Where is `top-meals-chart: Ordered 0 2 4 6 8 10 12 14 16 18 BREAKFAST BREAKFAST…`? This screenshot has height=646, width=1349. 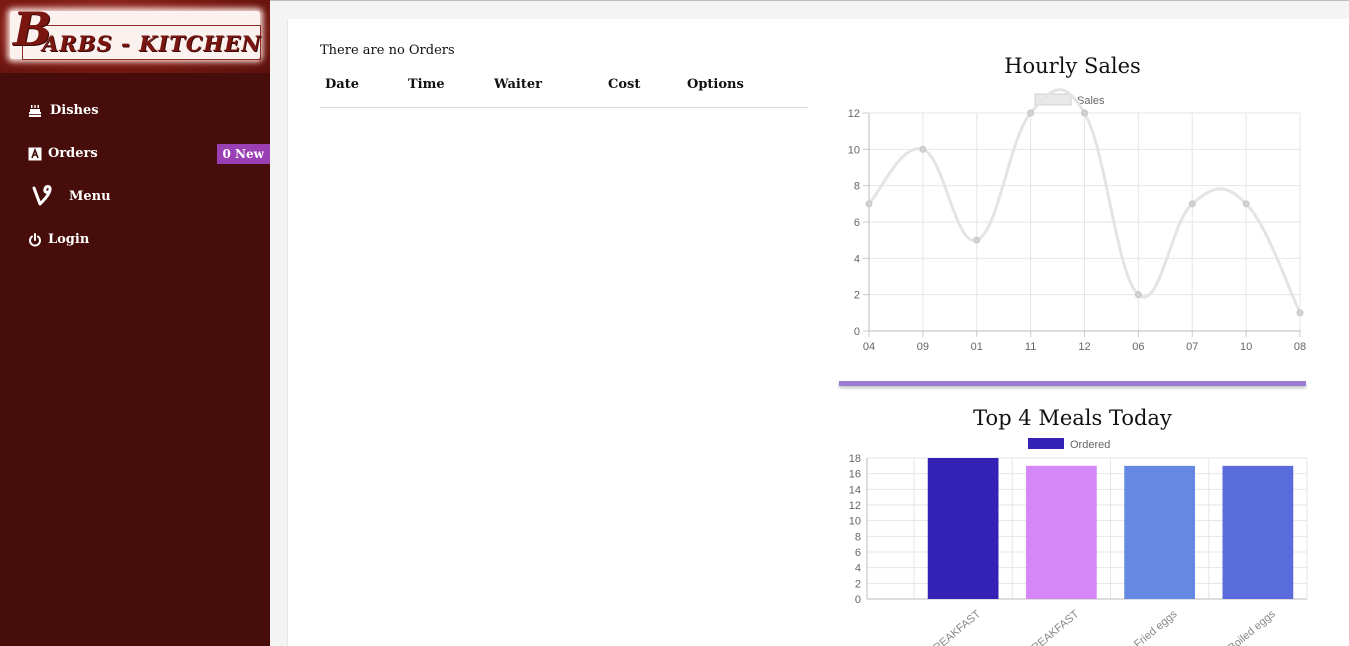
top-meals-chart: Ordered 0 2 4 6 8 10 12 14 16 18 BREAKFAST BREAKFAST… is located at coordinates (1078, 542).